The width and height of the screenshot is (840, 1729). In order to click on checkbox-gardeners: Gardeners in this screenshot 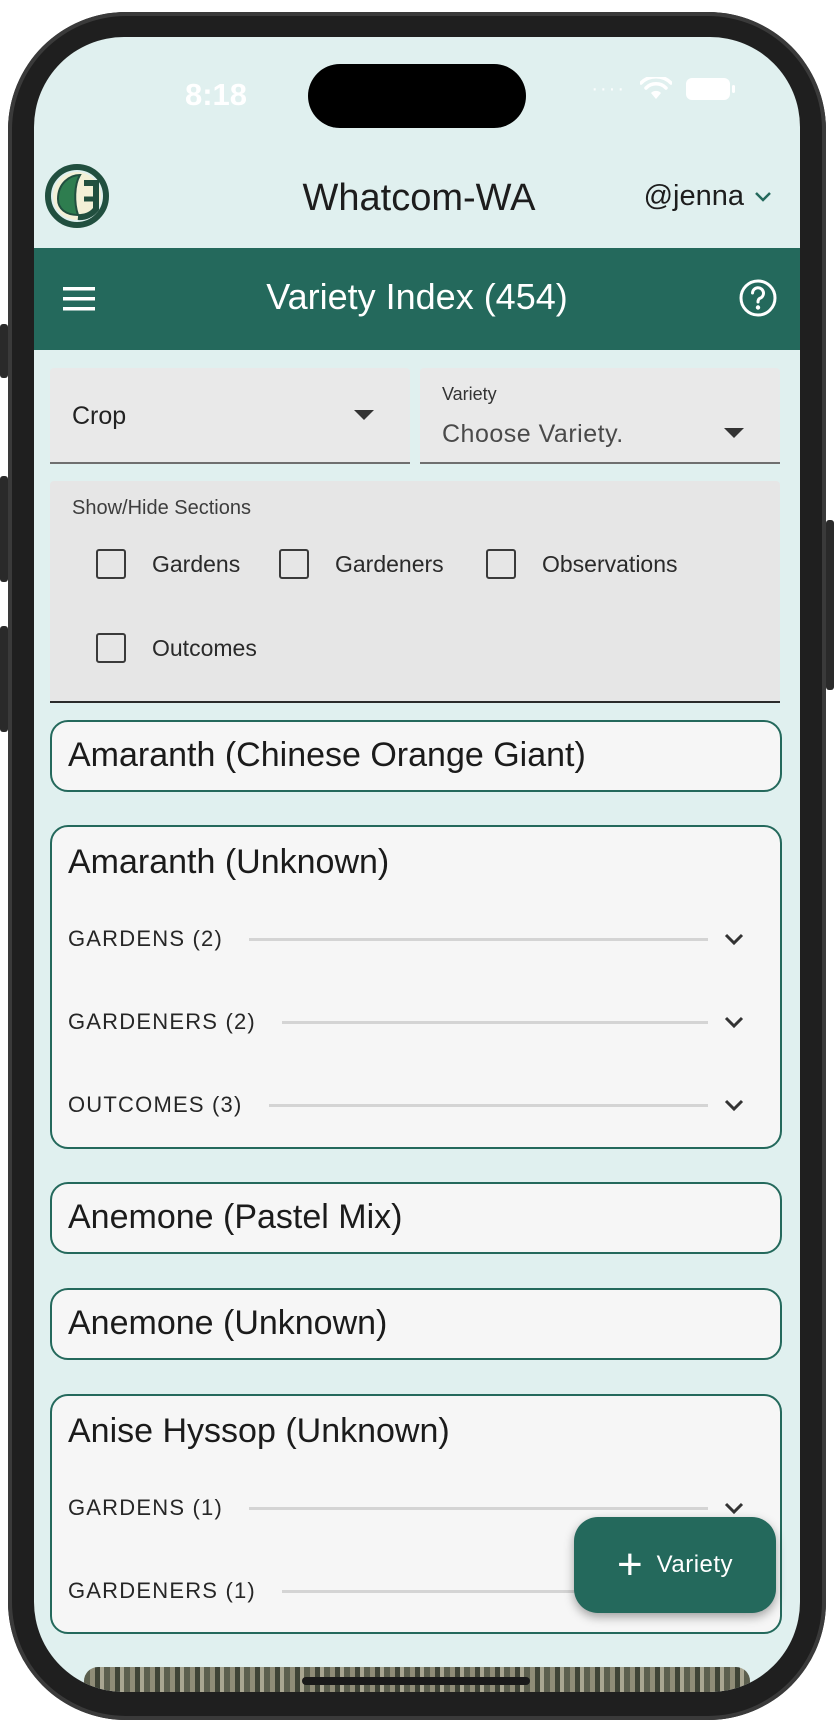, I will do `click(361, 564)`.